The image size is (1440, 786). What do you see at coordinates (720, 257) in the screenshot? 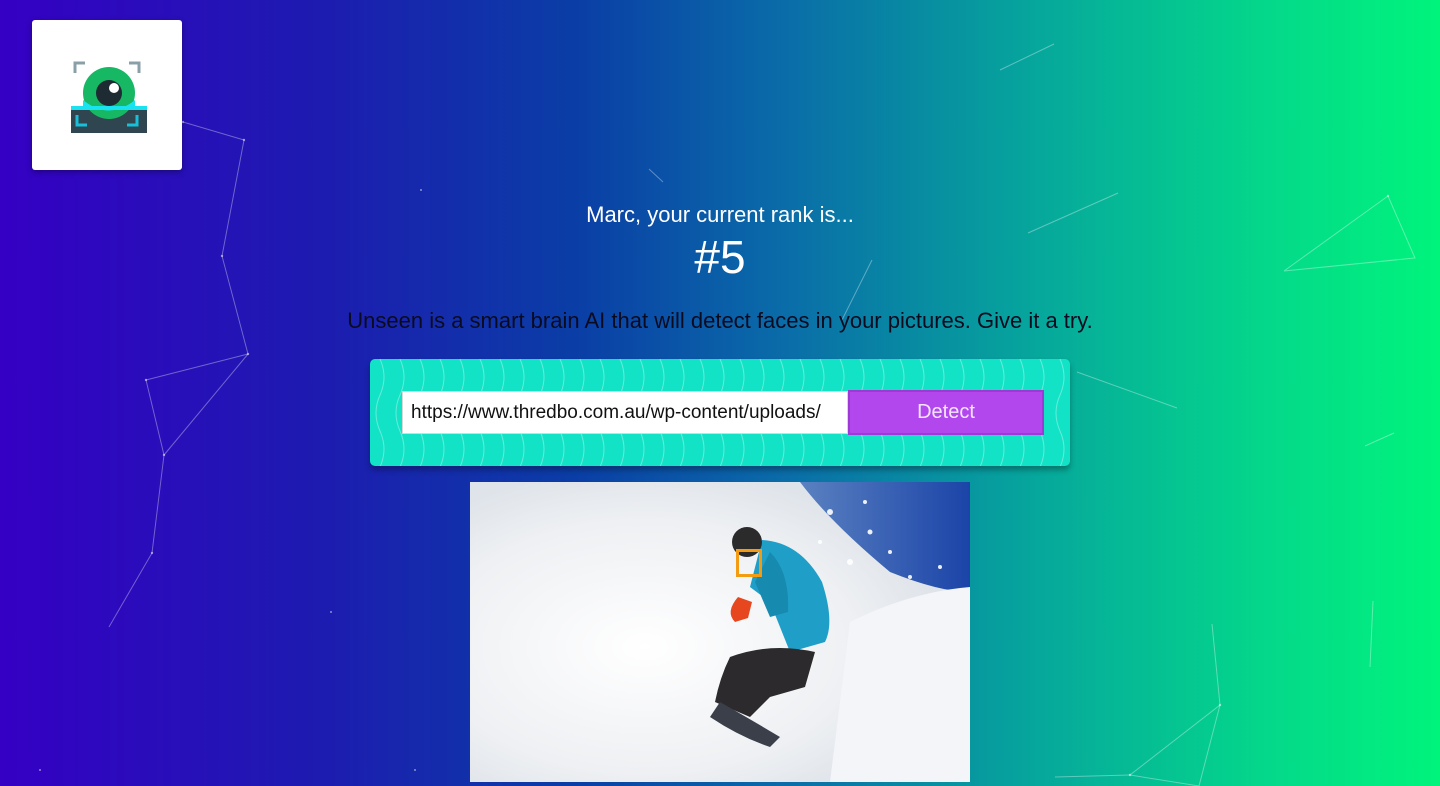
I see `rank-value: #5` at bounding box center [720, 257].